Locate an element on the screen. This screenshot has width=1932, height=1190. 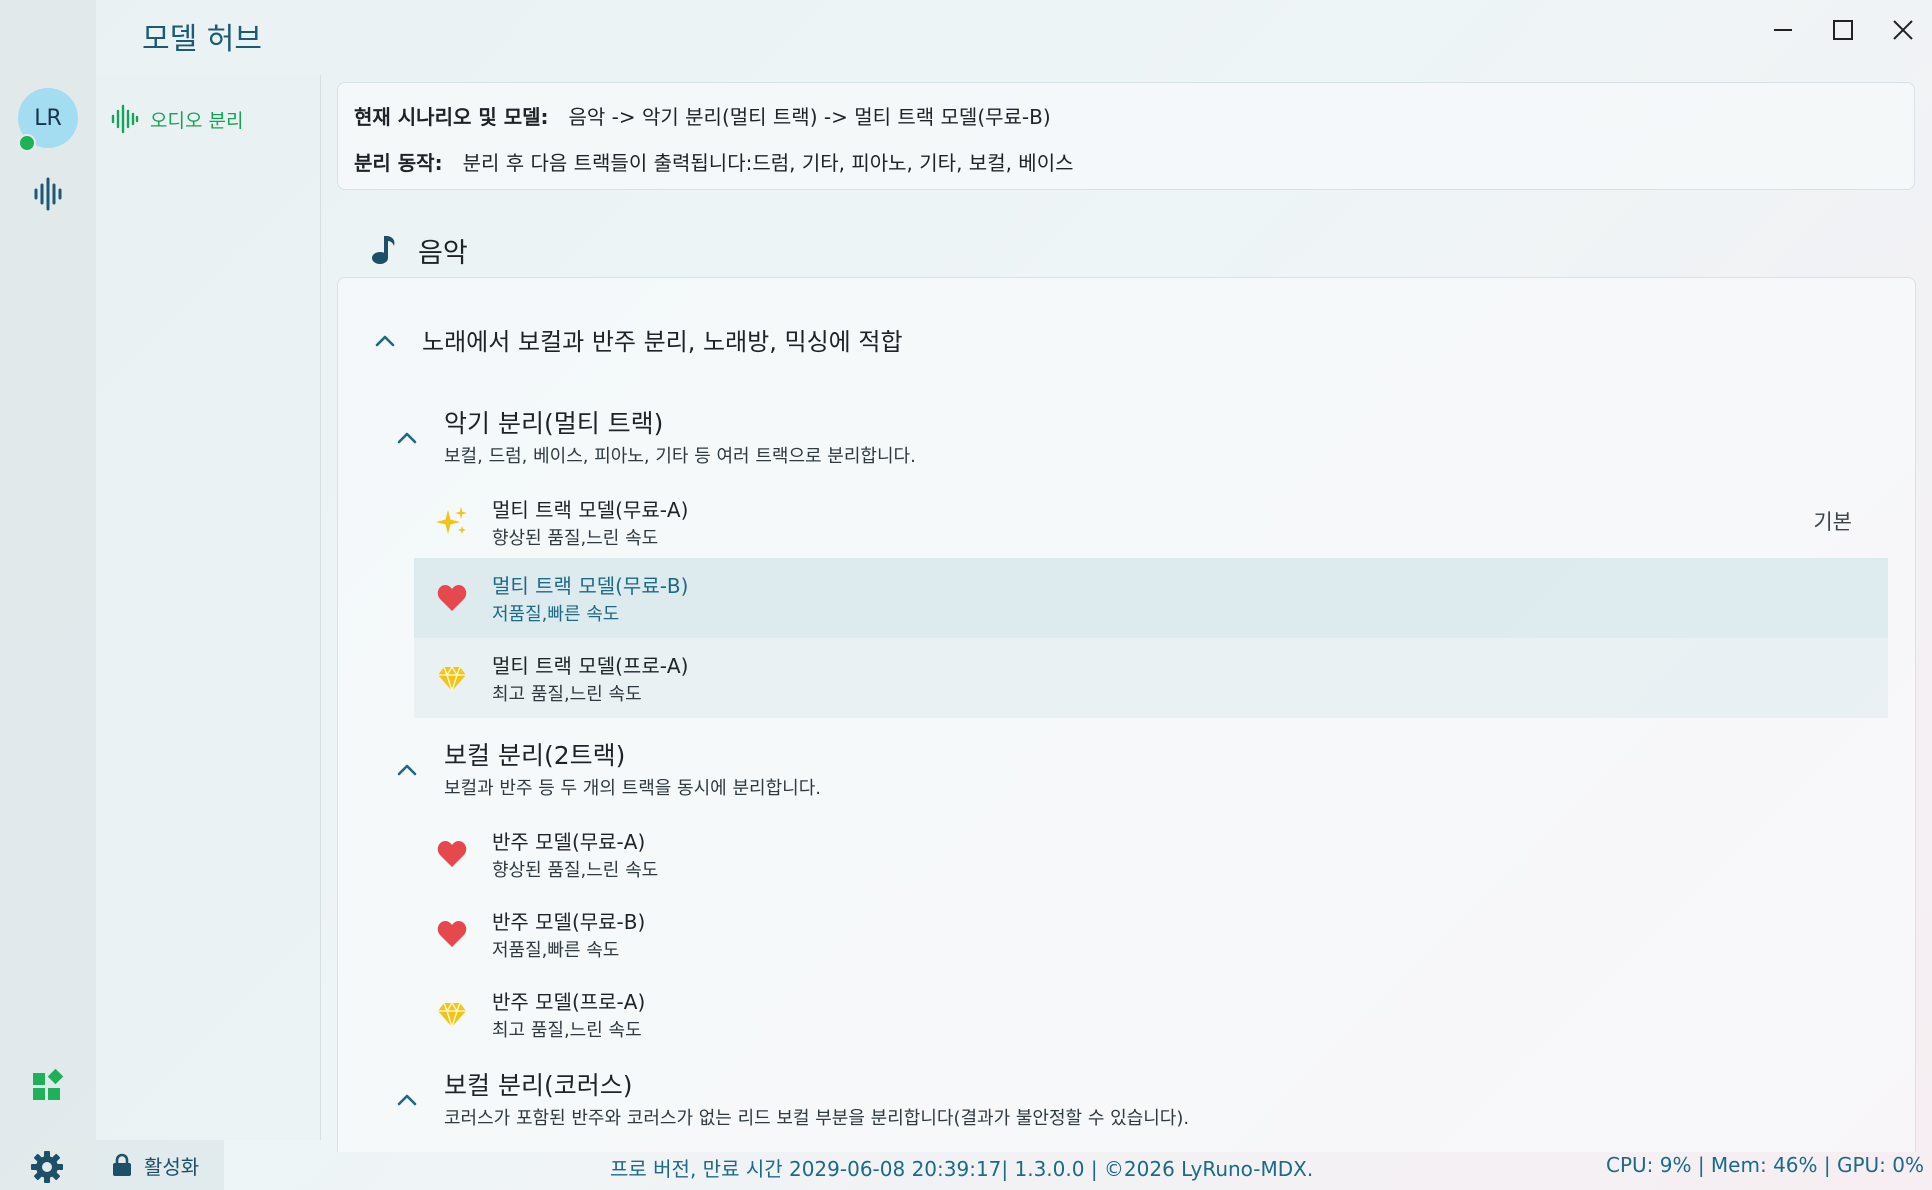
model-name: 반주 모델(프로-A) is located at coordinates (569, 1002).